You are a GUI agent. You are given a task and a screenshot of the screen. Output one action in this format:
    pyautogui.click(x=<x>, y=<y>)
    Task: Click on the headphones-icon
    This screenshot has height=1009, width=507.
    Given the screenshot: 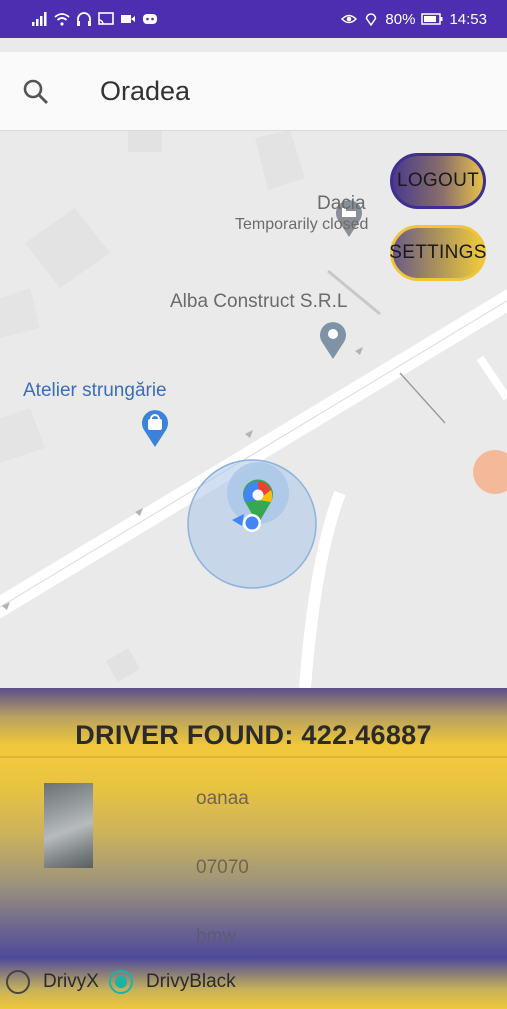 What is the action you would take?
    pyautogui.click(x=84, y=19)
    